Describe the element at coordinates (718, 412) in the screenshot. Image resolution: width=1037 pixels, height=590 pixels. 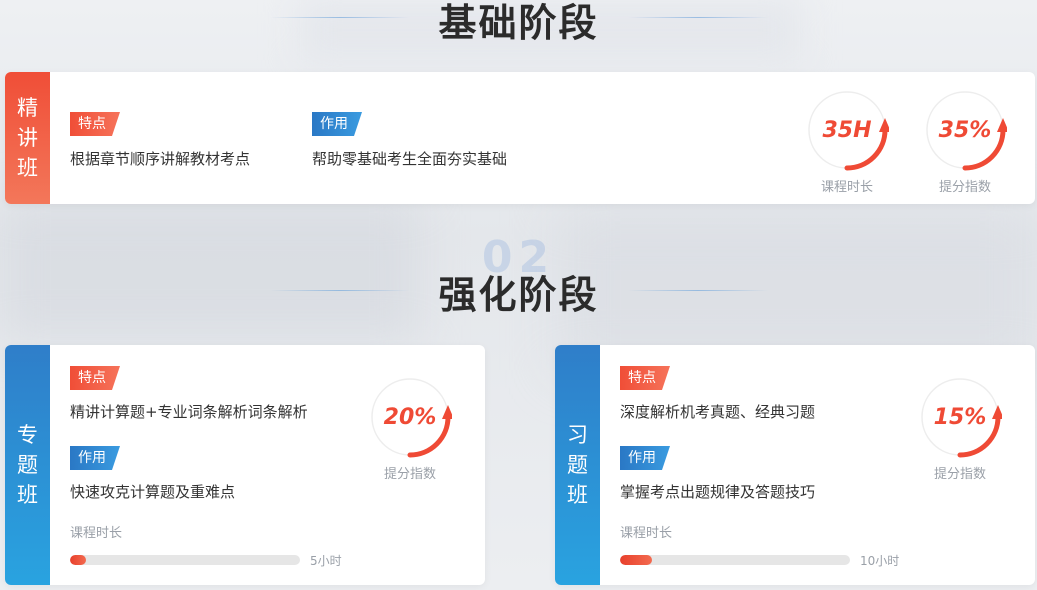
I see `feature-text: 深度解析机考真题、经典习题` at that location.